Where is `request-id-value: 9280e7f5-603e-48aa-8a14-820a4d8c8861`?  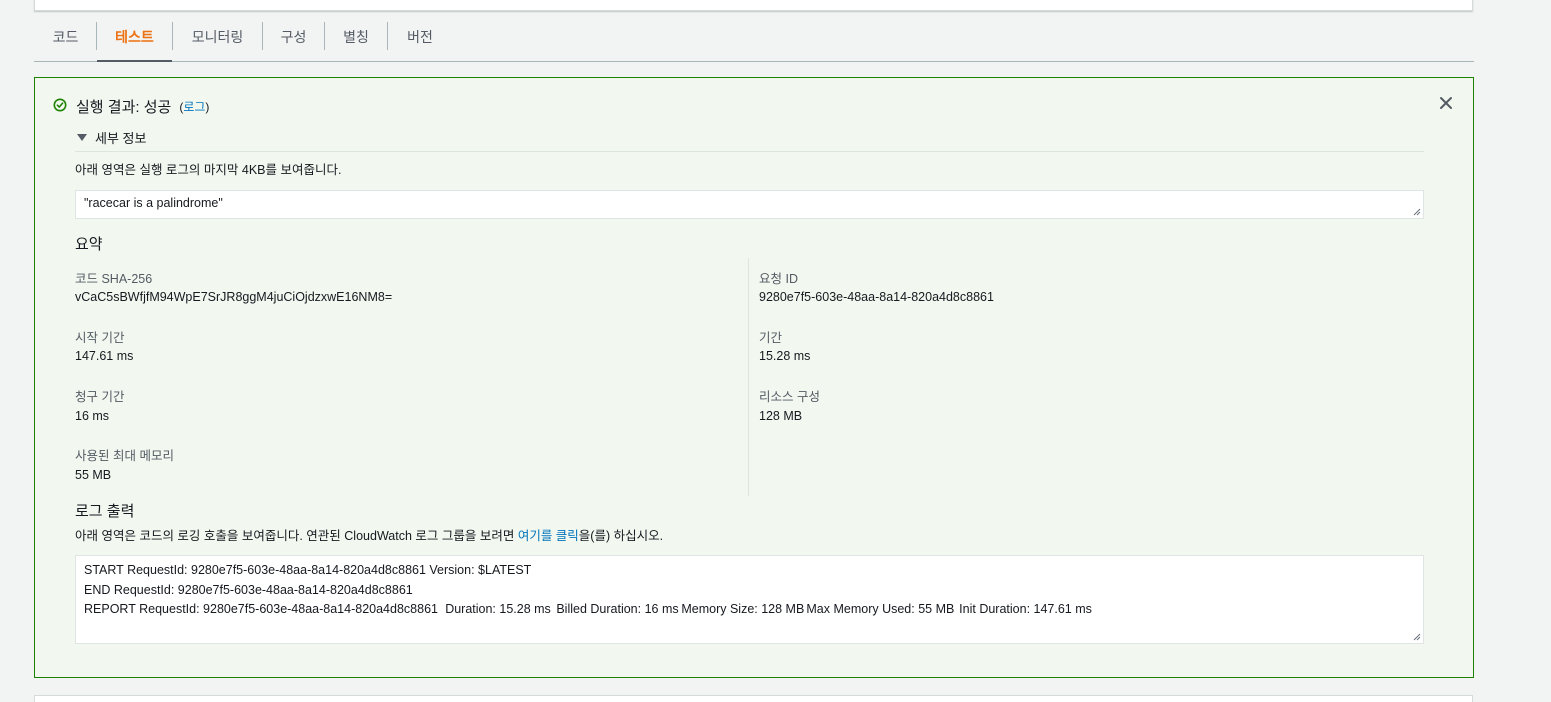
request-id-value: 9280e7f5-603e-48aa-8a14-820a4d8c8861 is located at coordinates (876, 297).